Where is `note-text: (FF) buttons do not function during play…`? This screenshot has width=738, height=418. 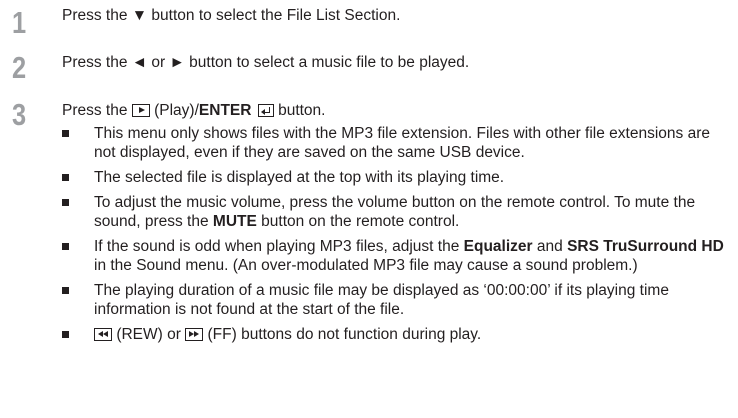 note-text: (FF) buttons do not function during play… is located at coordinates (344, 334).